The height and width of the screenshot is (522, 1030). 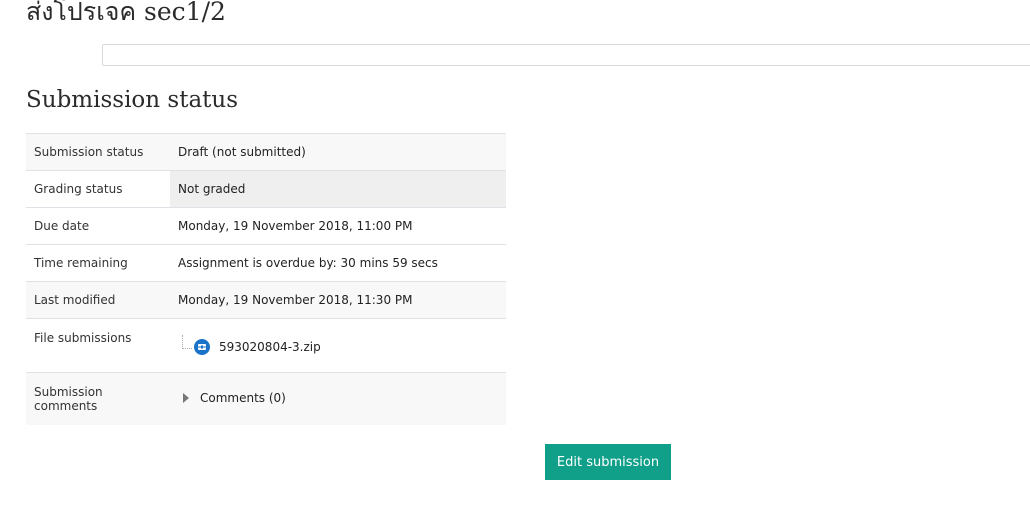 I want to click on row-label: Grading status, so click(x=98, y=189).